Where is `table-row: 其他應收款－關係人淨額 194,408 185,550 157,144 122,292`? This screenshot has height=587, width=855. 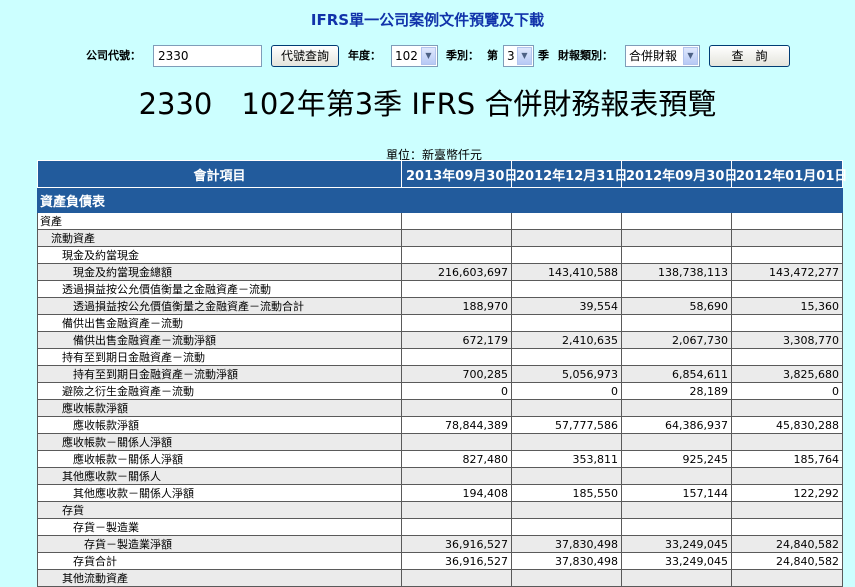 table-row: 其他應收款－關係人淨額 194,408 185,550 157,144 122,292 is located at coordinates (440, 493).